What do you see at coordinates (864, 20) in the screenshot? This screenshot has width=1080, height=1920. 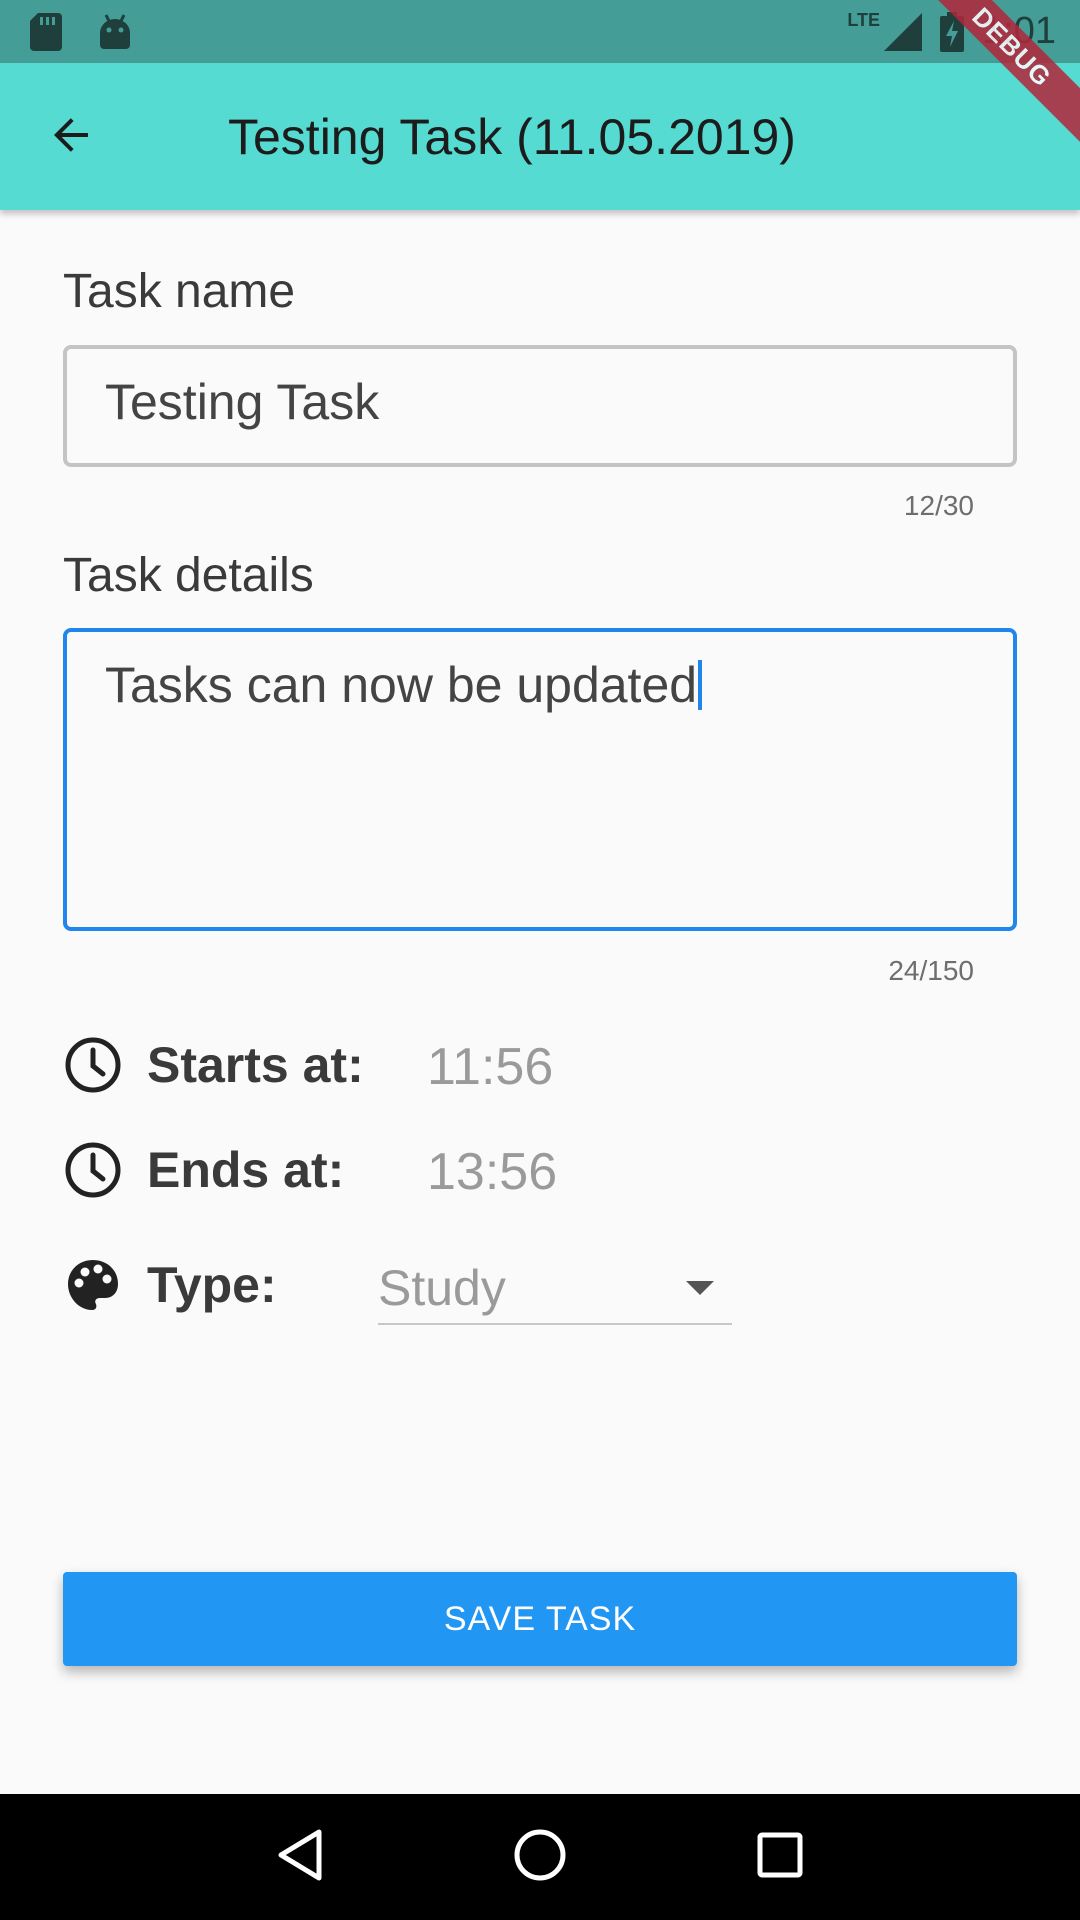 I see `network-type: LTE` at bounding box center [864, 20].